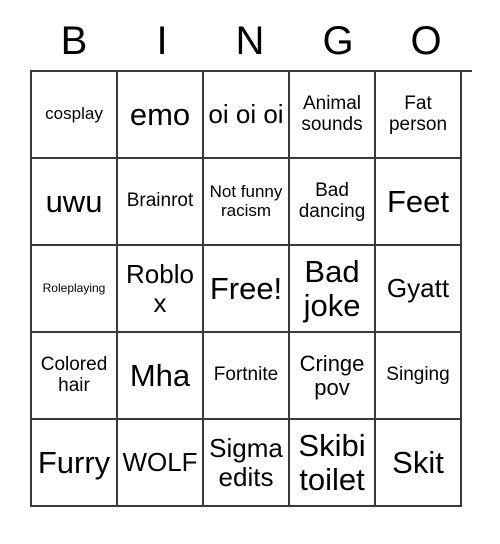 The height and width of the screenshot is (544, 500). I want to click on bingo-header-letter-i: I, so click(162, 41).